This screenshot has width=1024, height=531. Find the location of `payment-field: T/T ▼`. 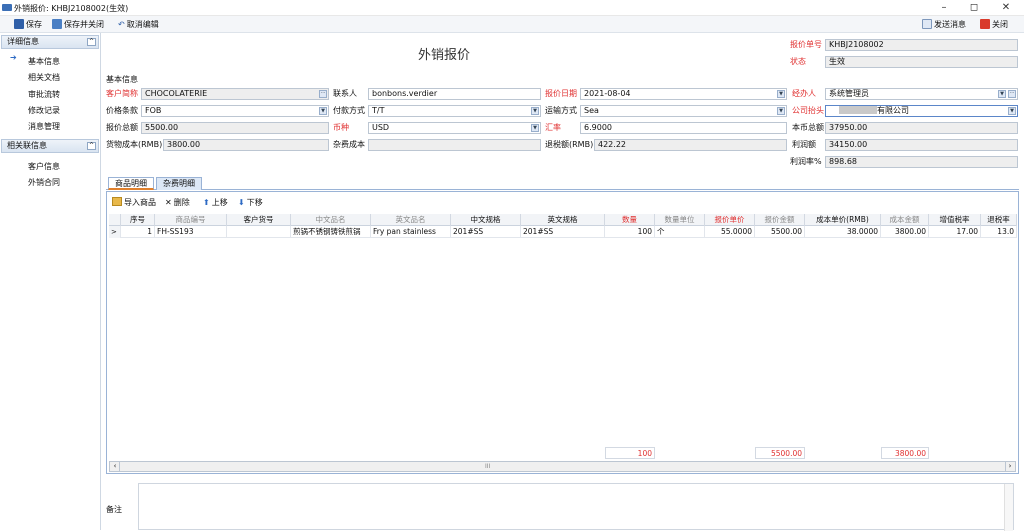

payment-field: T/T ▼ is located at coordinates (454, 111).